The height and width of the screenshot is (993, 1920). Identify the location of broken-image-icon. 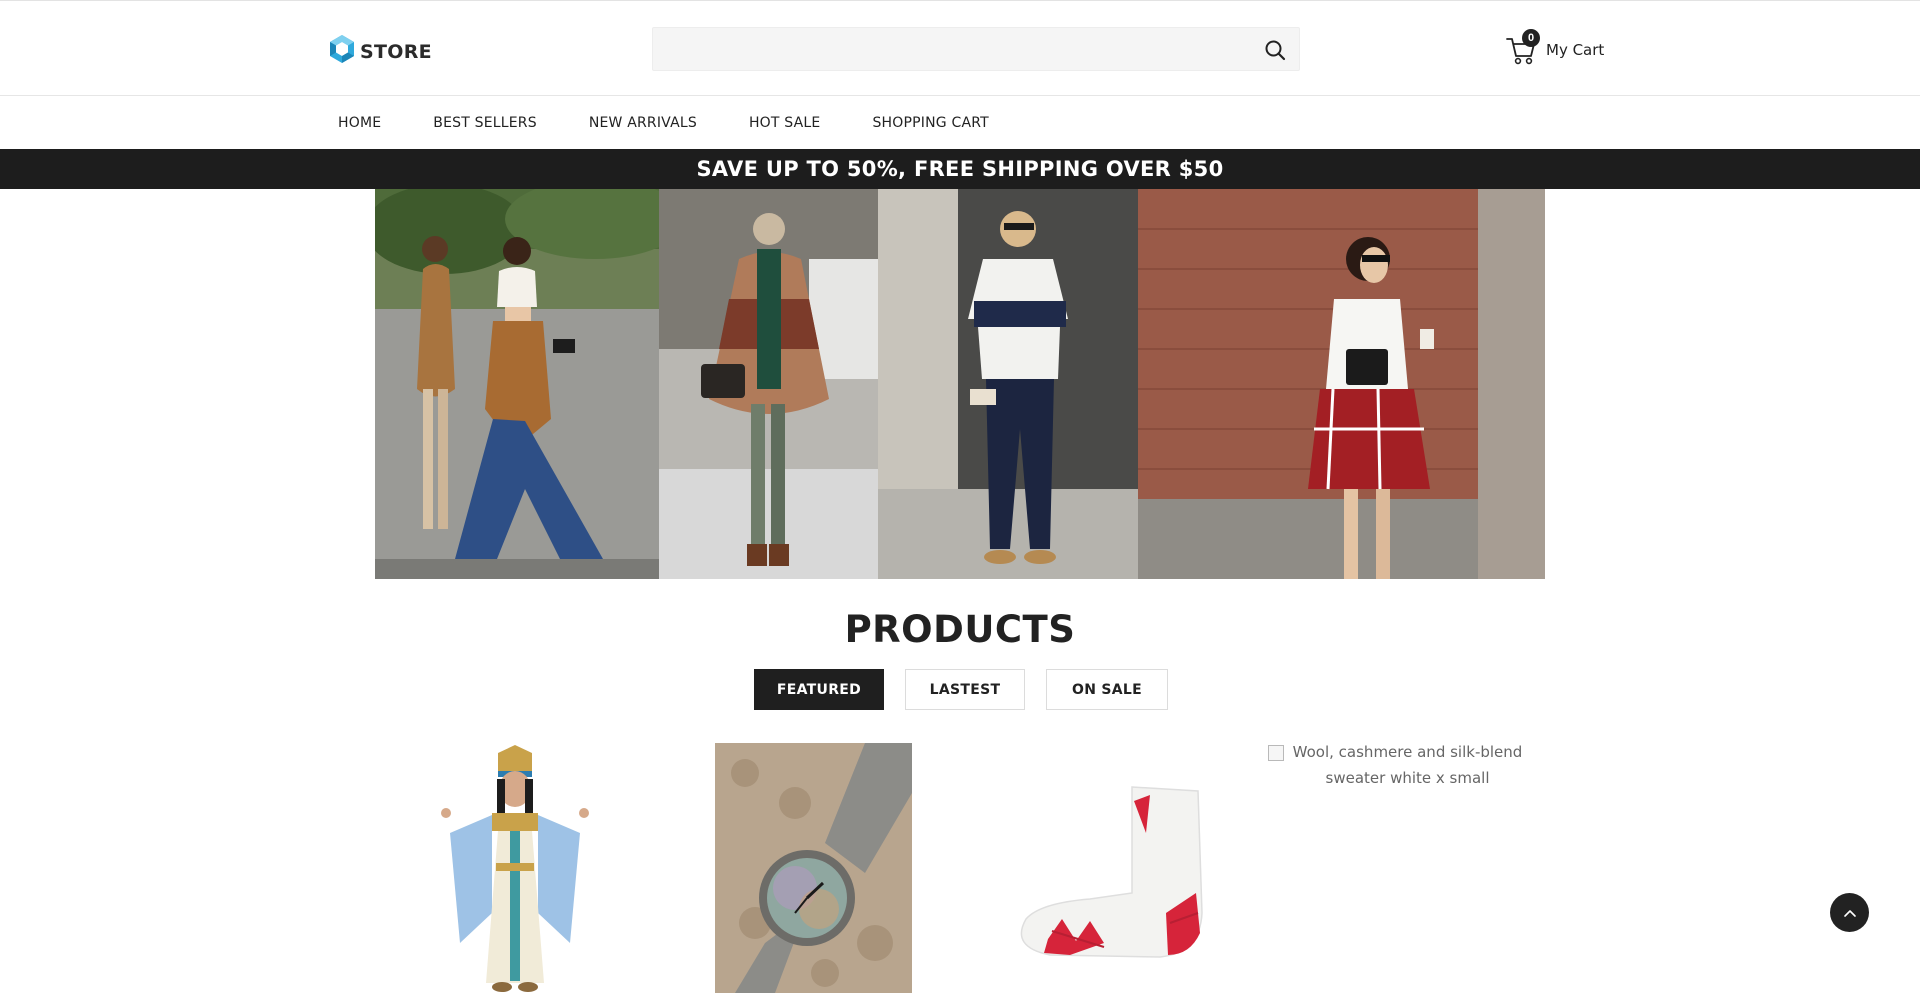
(1276, 753).